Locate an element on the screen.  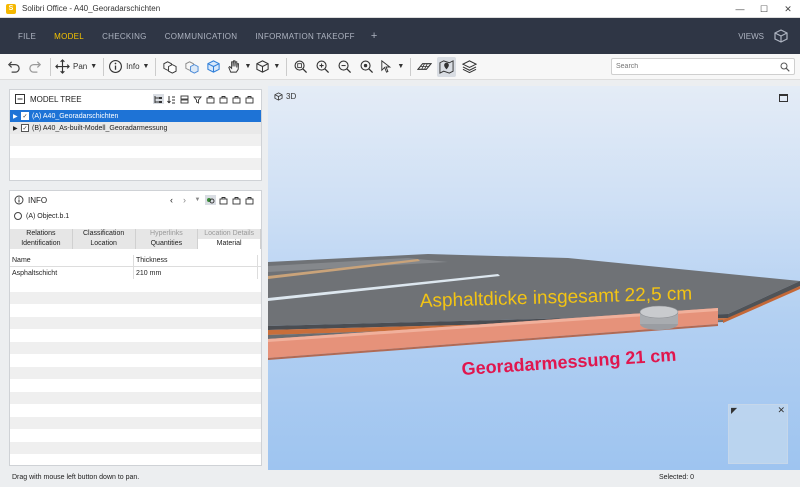
visibility-dropdown: ▼ is located at coordinates (238, 67).